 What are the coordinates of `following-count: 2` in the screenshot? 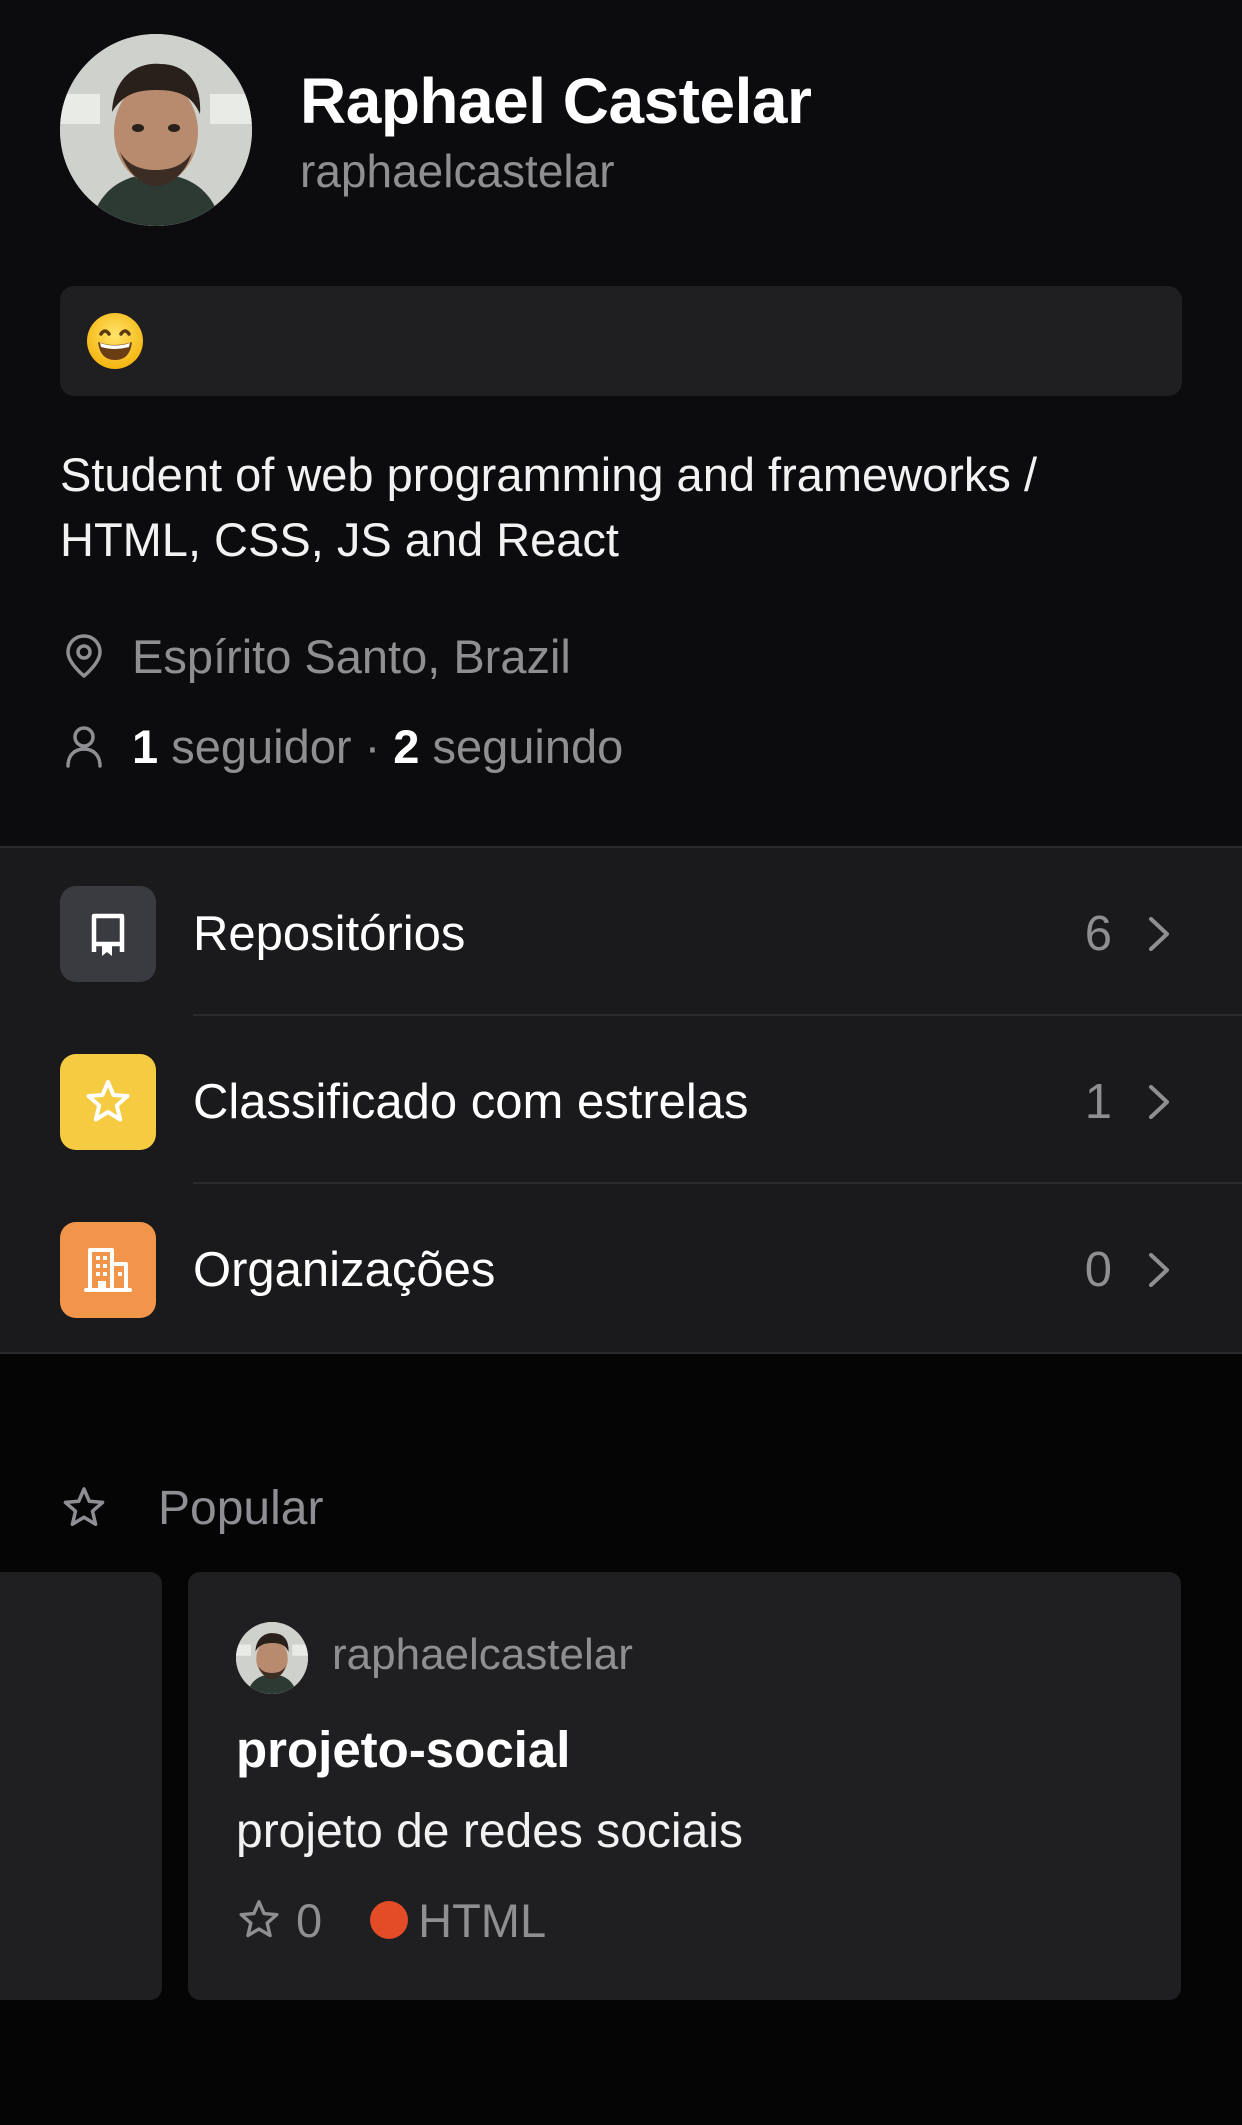 It's located at (406, 746).